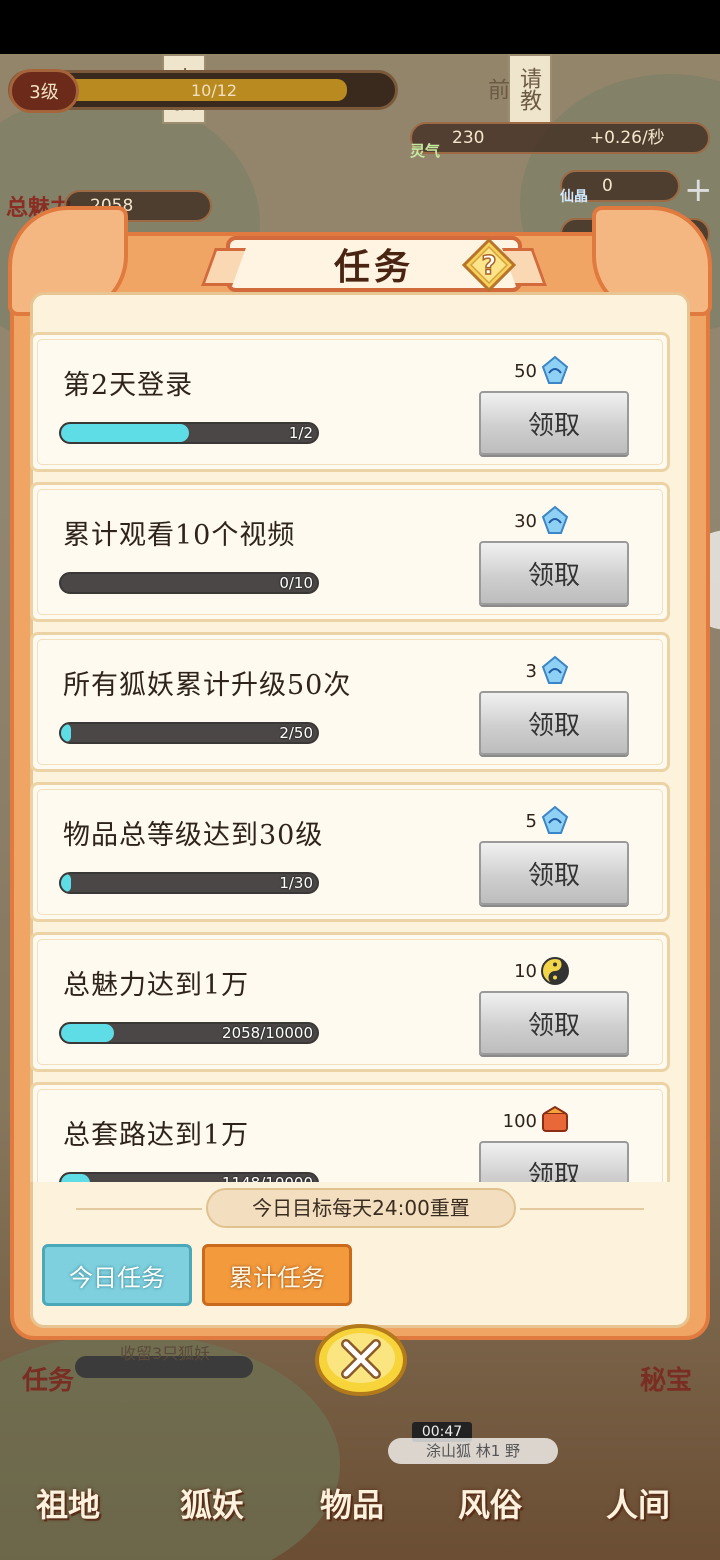 This screenshot has height=1560, width=720. I want to click on level-progress-text: 10/12, so click(214, 90).